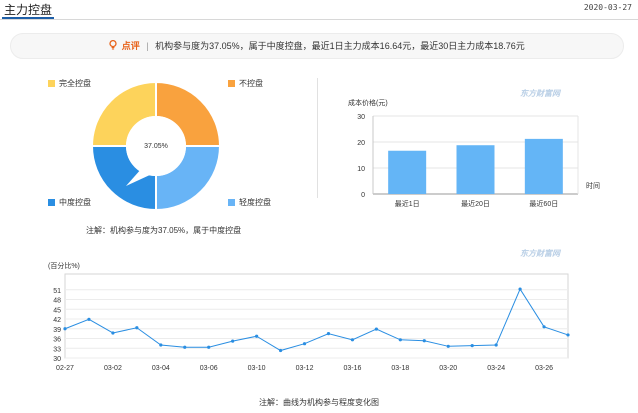 The height and width of the screenshot is (413, 638). Describe the element at coordinates (28, 18) in the screenshot. I see `title-underline` at that location.